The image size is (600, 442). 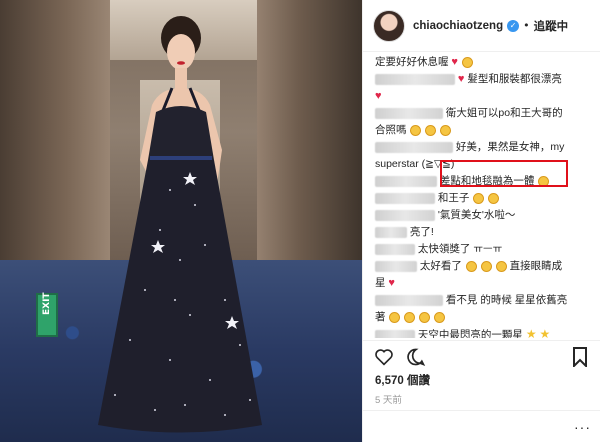 I want to click on comment-text: 髮型和服裝都很漂亮, so click(x=514, y=79).